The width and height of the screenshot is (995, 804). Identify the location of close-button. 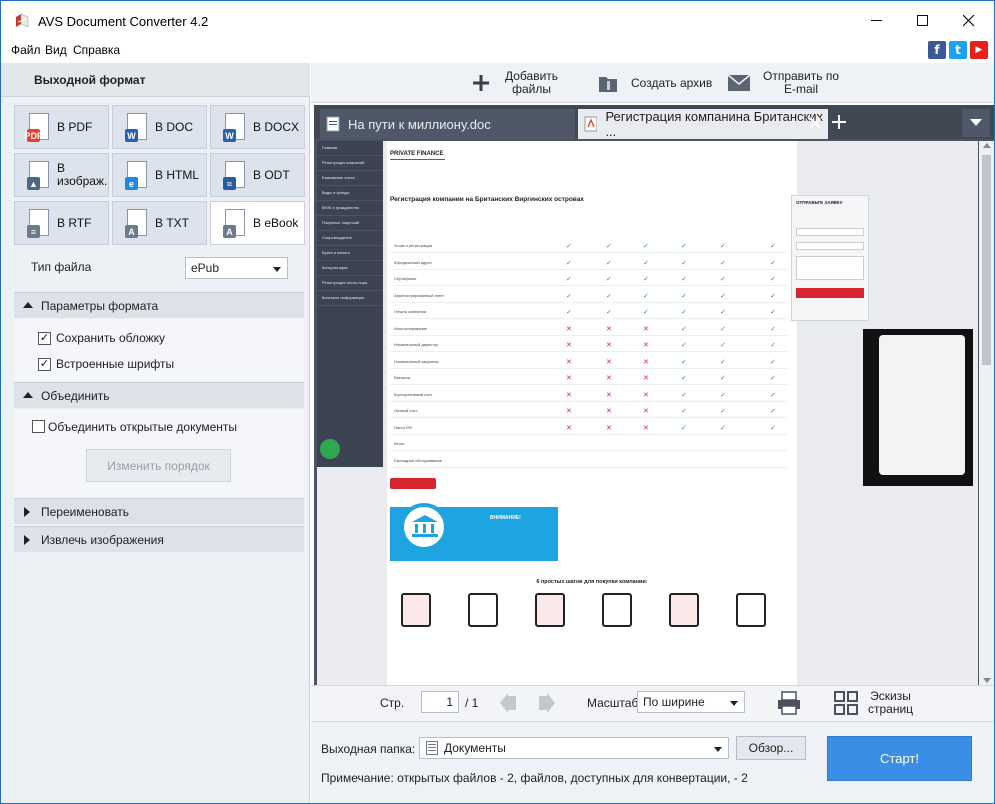
(969, 21).